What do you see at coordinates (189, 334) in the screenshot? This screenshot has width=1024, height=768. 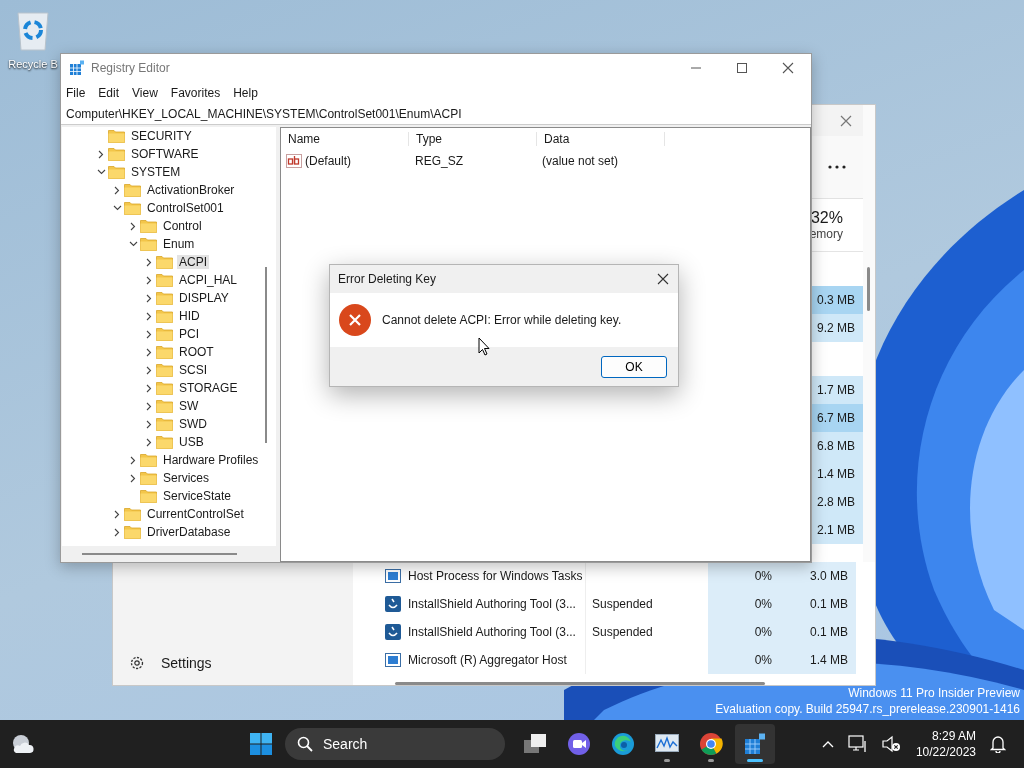 I see `tree-item: PCI` at bounding box center [189, 334].